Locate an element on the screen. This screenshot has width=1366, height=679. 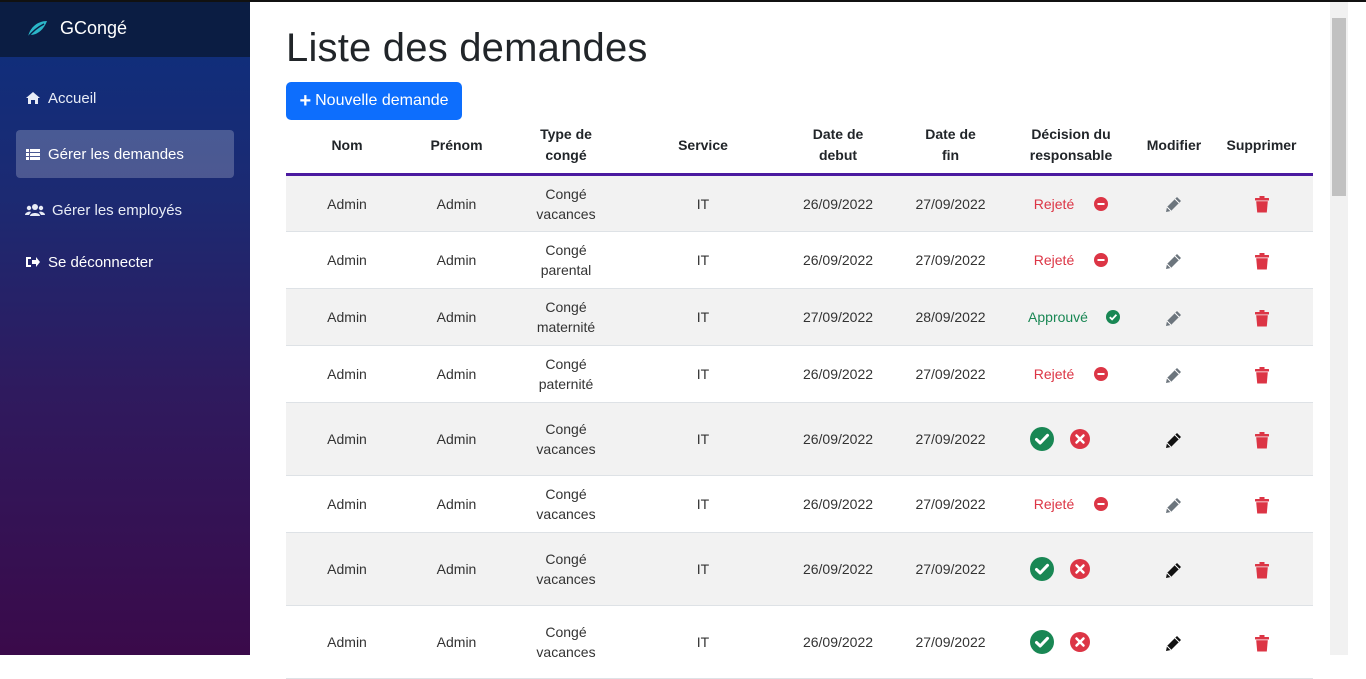
scroll-thumb is located at coordinates (1339, 107).